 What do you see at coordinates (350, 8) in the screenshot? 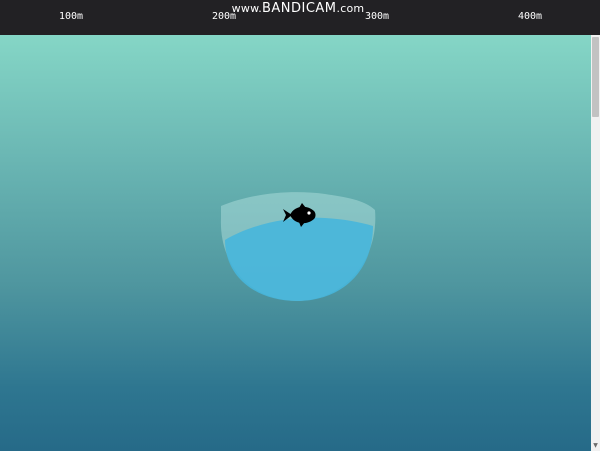
I see `watermark-suffix: .com` at bounding box center [350, 8].